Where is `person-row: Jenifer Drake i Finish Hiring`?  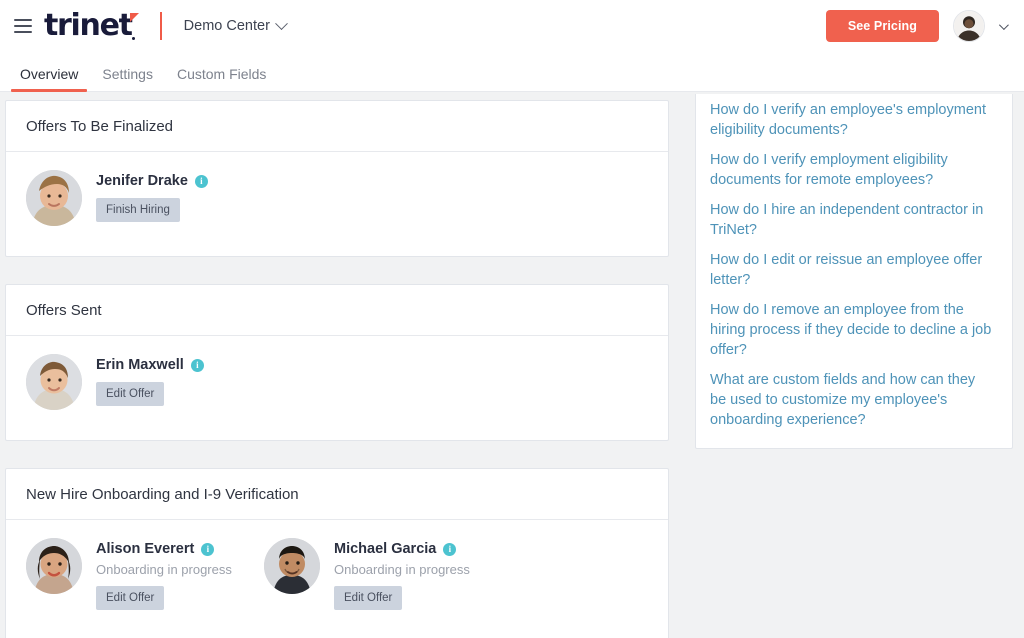
person-row: Jenifer Drake i Finish Hiring is located at coordinates (145, 198).